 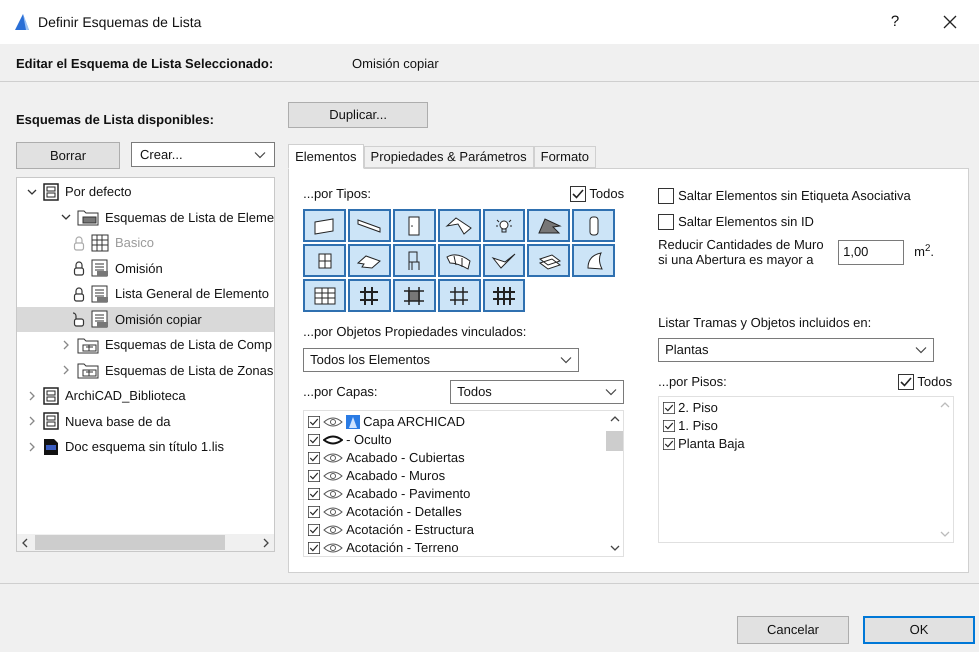 What do you see at coordinates (51, 191) in the screenshot?
I see `cabinet-icon` at bounding box center [51, 191].